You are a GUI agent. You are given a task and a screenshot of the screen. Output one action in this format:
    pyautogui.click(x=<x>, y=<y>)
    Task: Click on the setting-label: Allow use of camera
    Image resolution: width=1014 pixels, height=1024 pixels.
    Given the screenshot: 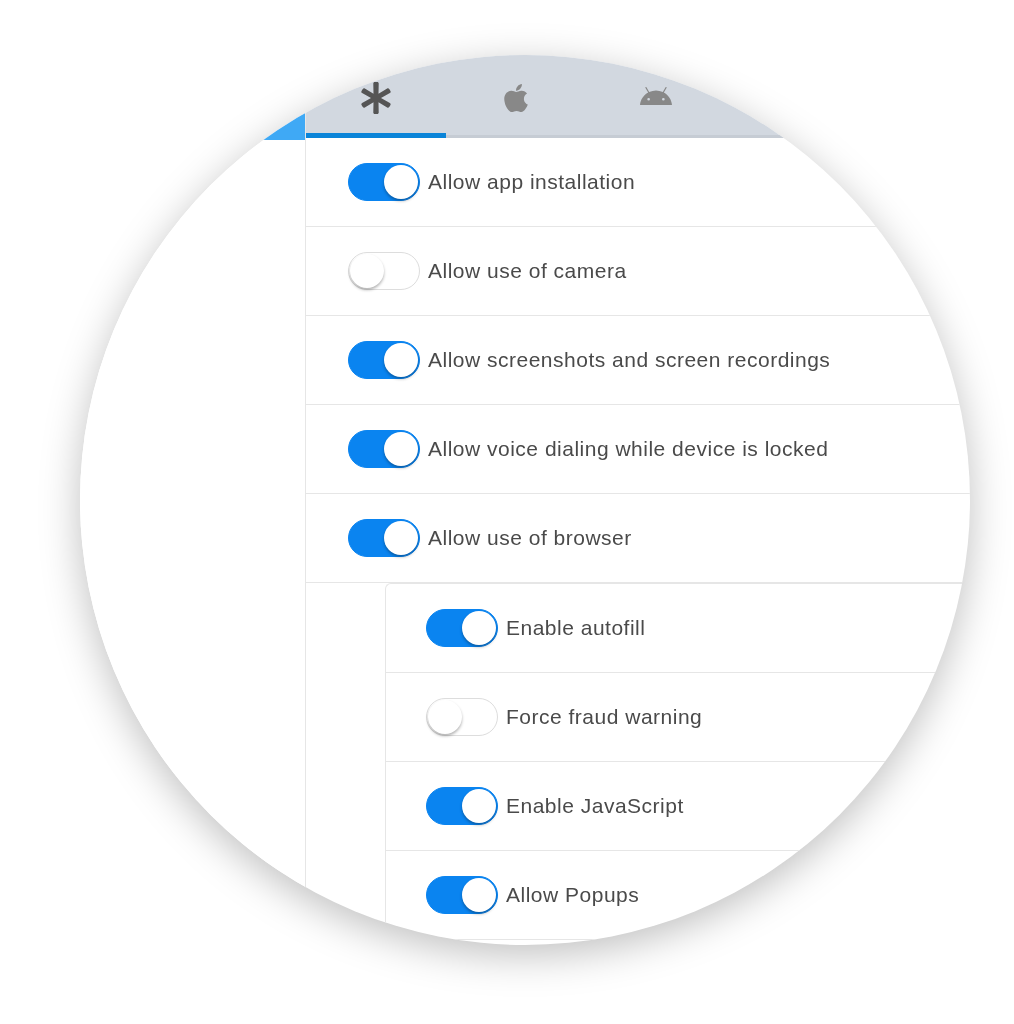 What is the action you would take?
    pyautogui.click(x=527, y=271)
    